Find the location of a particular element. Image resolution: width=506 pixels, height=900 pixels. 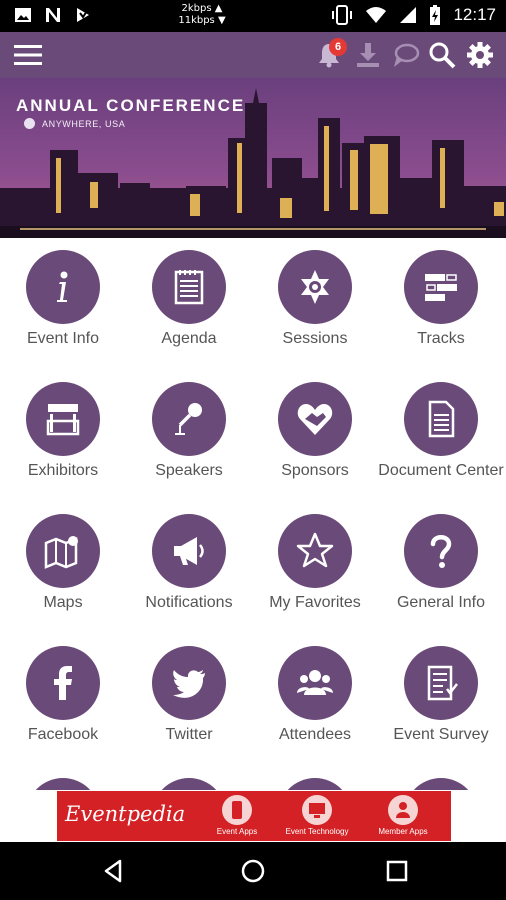

tile-tracks: Tracks is located at coordinates (441, 299).